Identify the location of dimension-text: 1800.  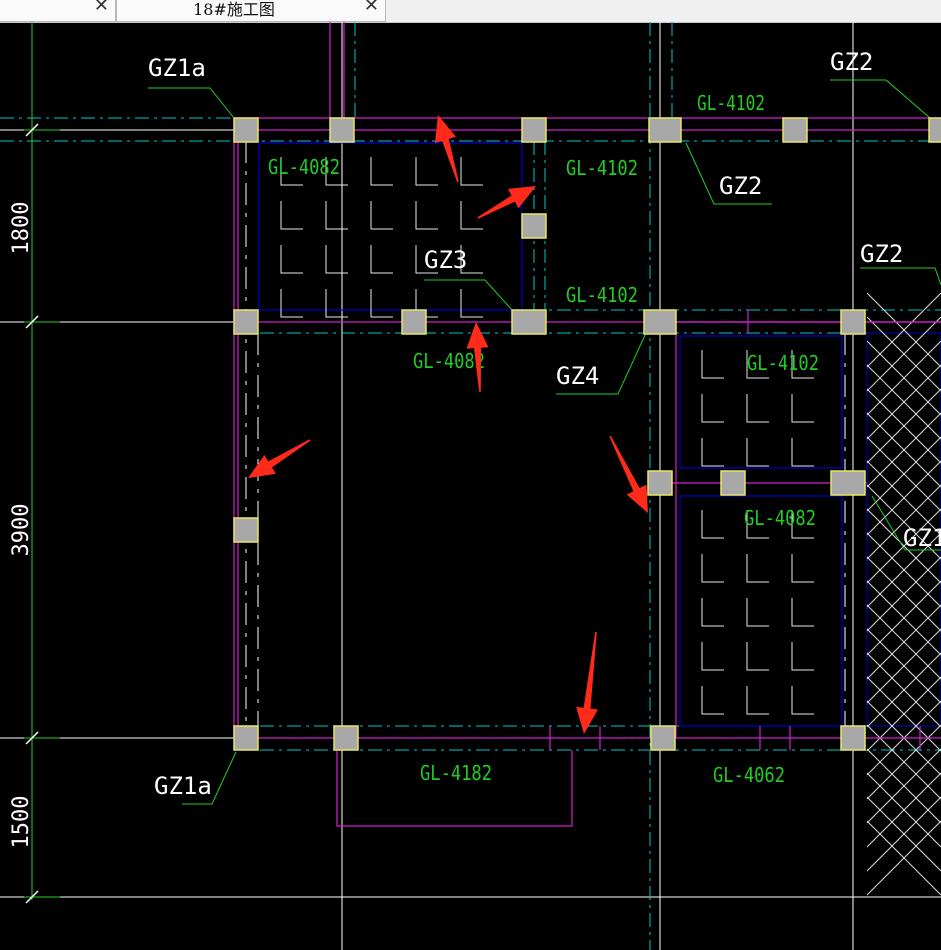
(21, 228).